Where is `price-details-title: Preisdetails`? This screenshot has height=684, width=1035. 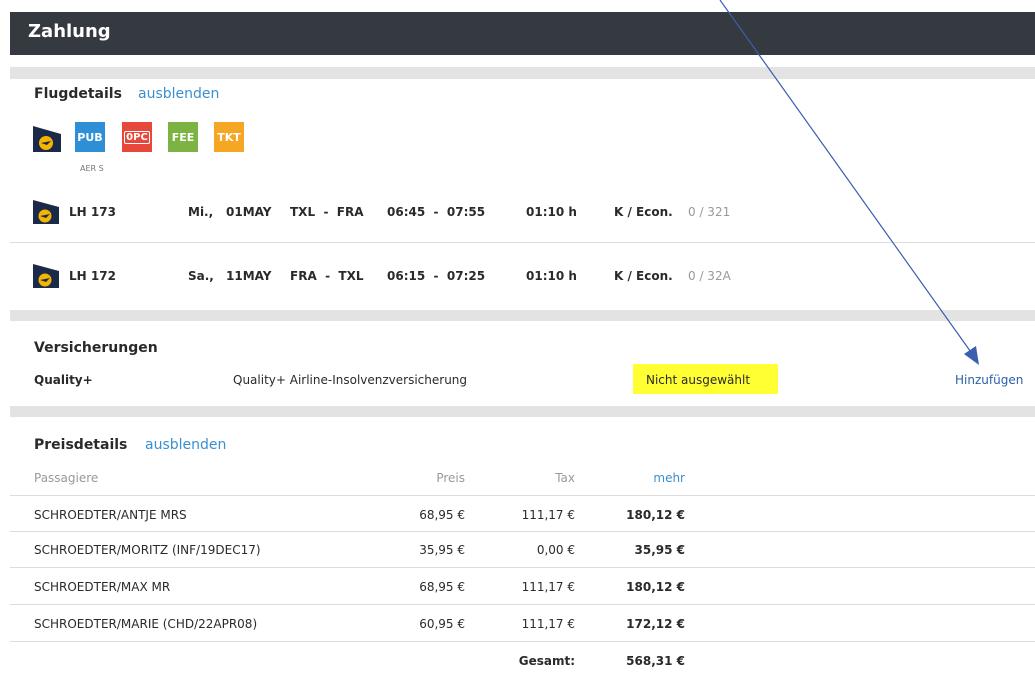 price-details-title: Preisdetails is located at coordinates (81, 445).